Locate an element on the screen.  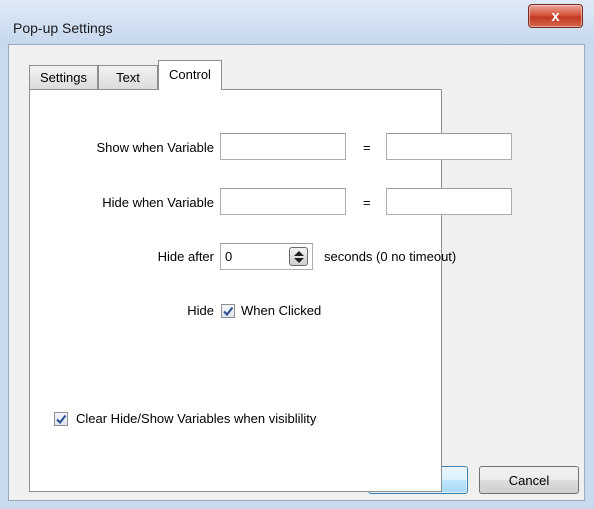
seconds-label: seconds (0 no timeout) is located at coordinates (390, 256).